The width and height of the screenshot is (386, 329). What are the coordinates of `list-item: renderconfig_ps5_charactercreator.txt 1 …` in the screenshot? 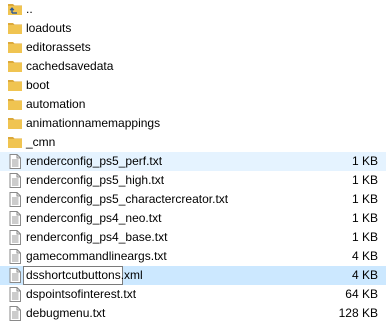 It's located at (193, 199).